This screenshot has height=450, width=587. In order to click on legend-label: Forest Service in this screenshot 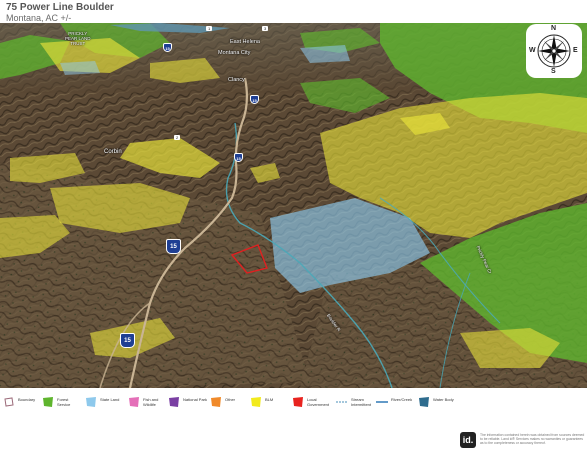, I will do `click(64, 402)`.